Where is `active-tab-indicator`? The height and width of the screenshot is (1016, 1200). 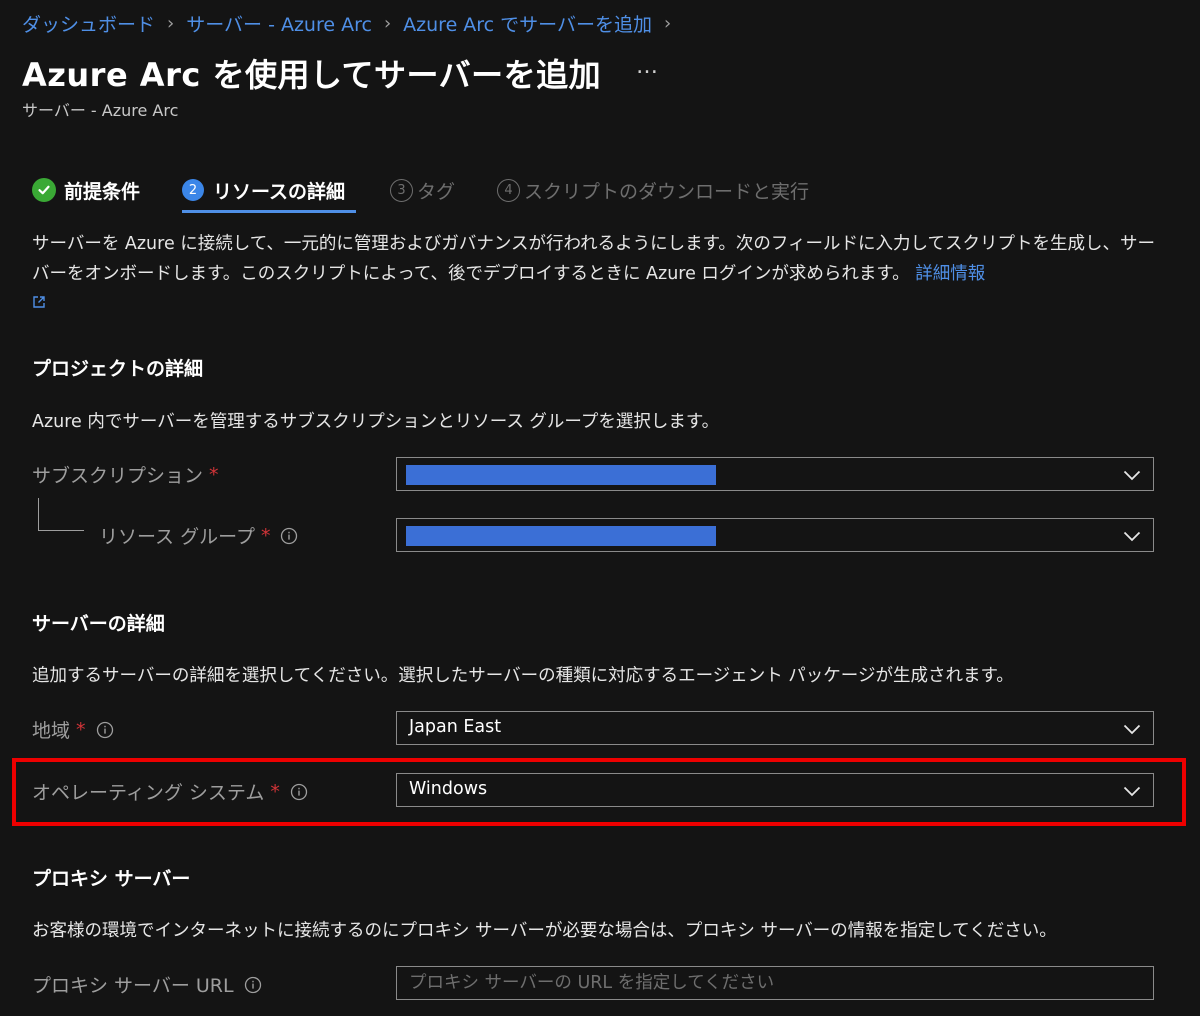 active-tab-indicator is located at coordinates (269, 211).